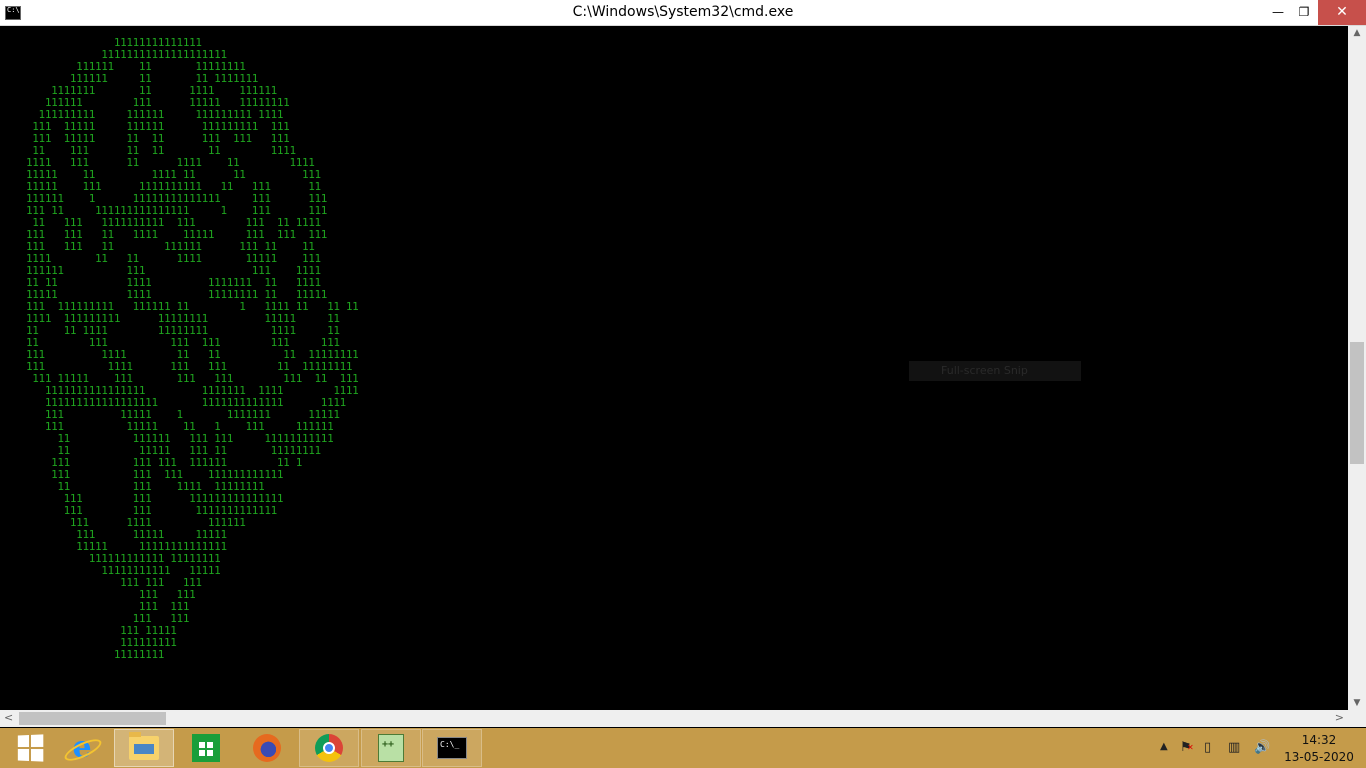 The width and height of the screenshot is (1366, 768). Describe the element at coordinates (1319, 757) in the screenshot. I see `clock-date: 13-05-2020` at that location.